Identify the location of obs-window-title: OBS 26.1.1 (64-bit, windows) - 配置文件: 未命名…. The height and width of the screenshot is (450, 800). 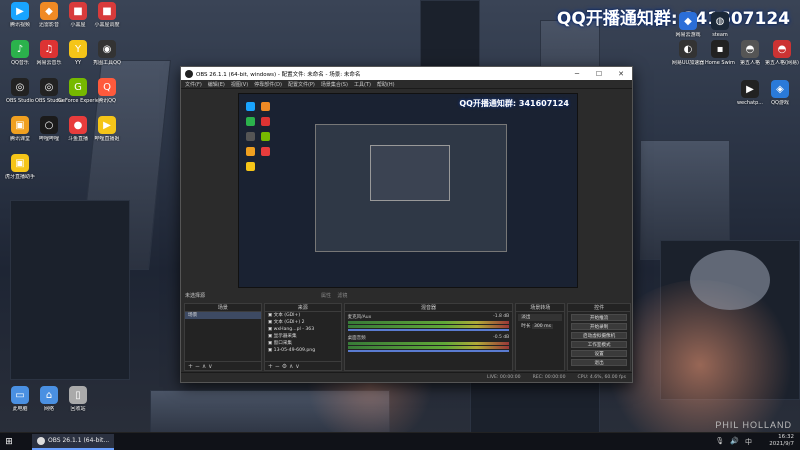
(278, 74).